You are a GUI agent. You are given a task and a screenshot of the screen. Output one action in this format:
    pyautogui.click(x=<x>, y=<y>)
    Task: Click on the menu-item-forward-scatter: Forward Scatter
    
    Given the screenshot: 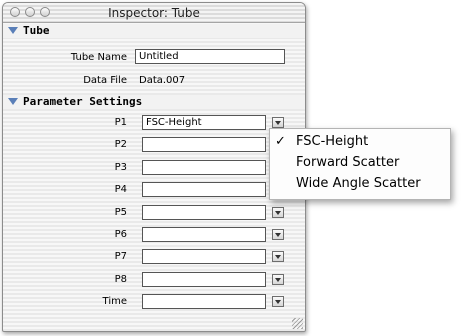 What is the action you would take?
    pyautogui.click(x=360, y=163)
    